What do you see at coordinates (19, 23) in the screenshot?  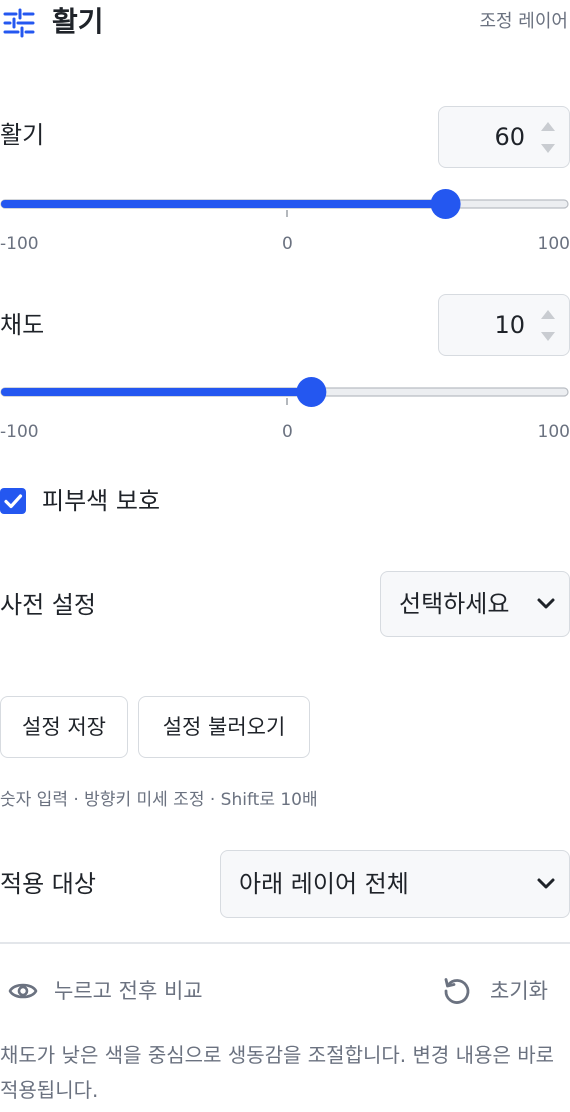 I see `sliders-icon` at bounding box center [19, 23].